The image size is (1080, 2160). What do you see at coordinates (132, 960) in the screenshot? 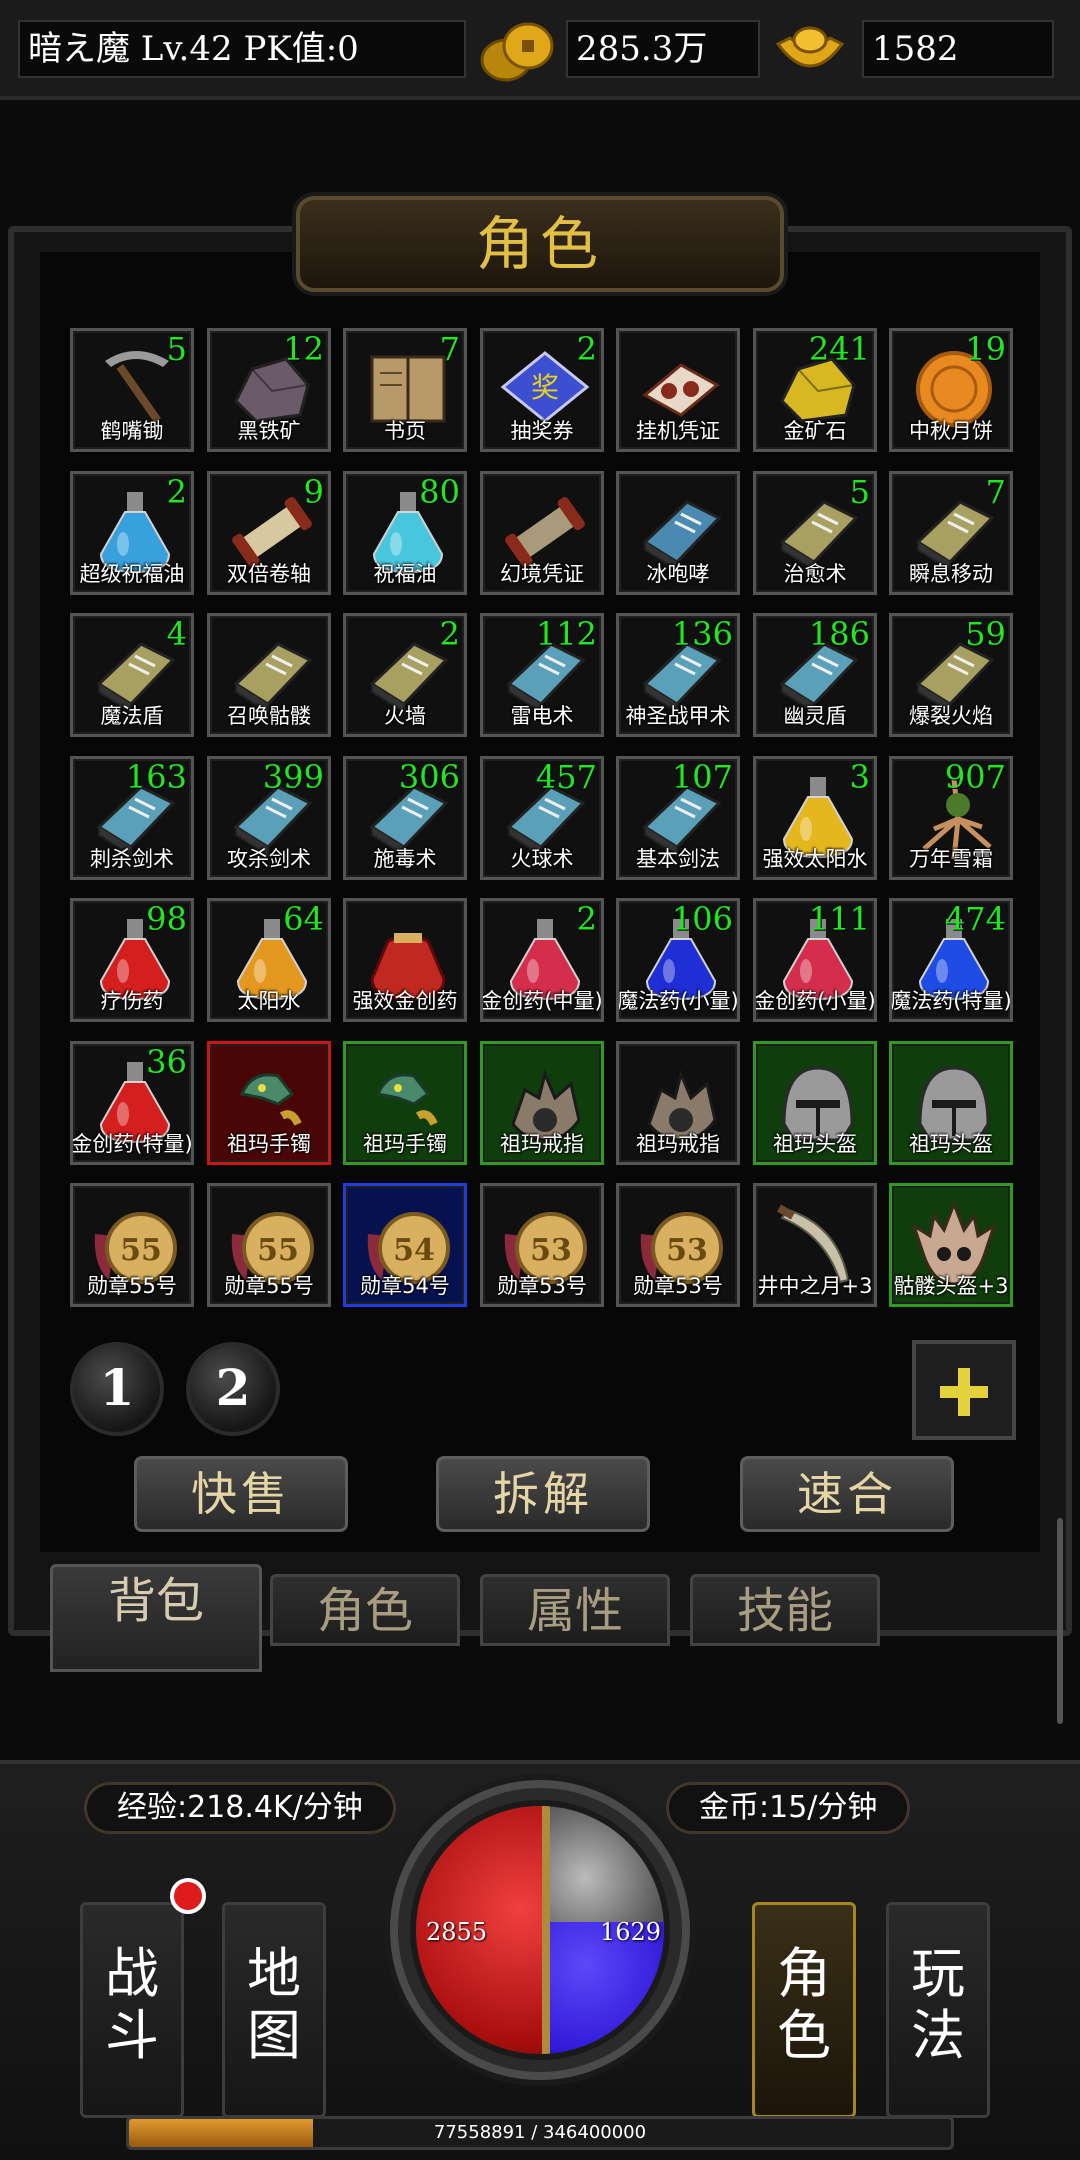
I see `inventory-slot: 98 疗伤药` at bounding box center [132, 960].